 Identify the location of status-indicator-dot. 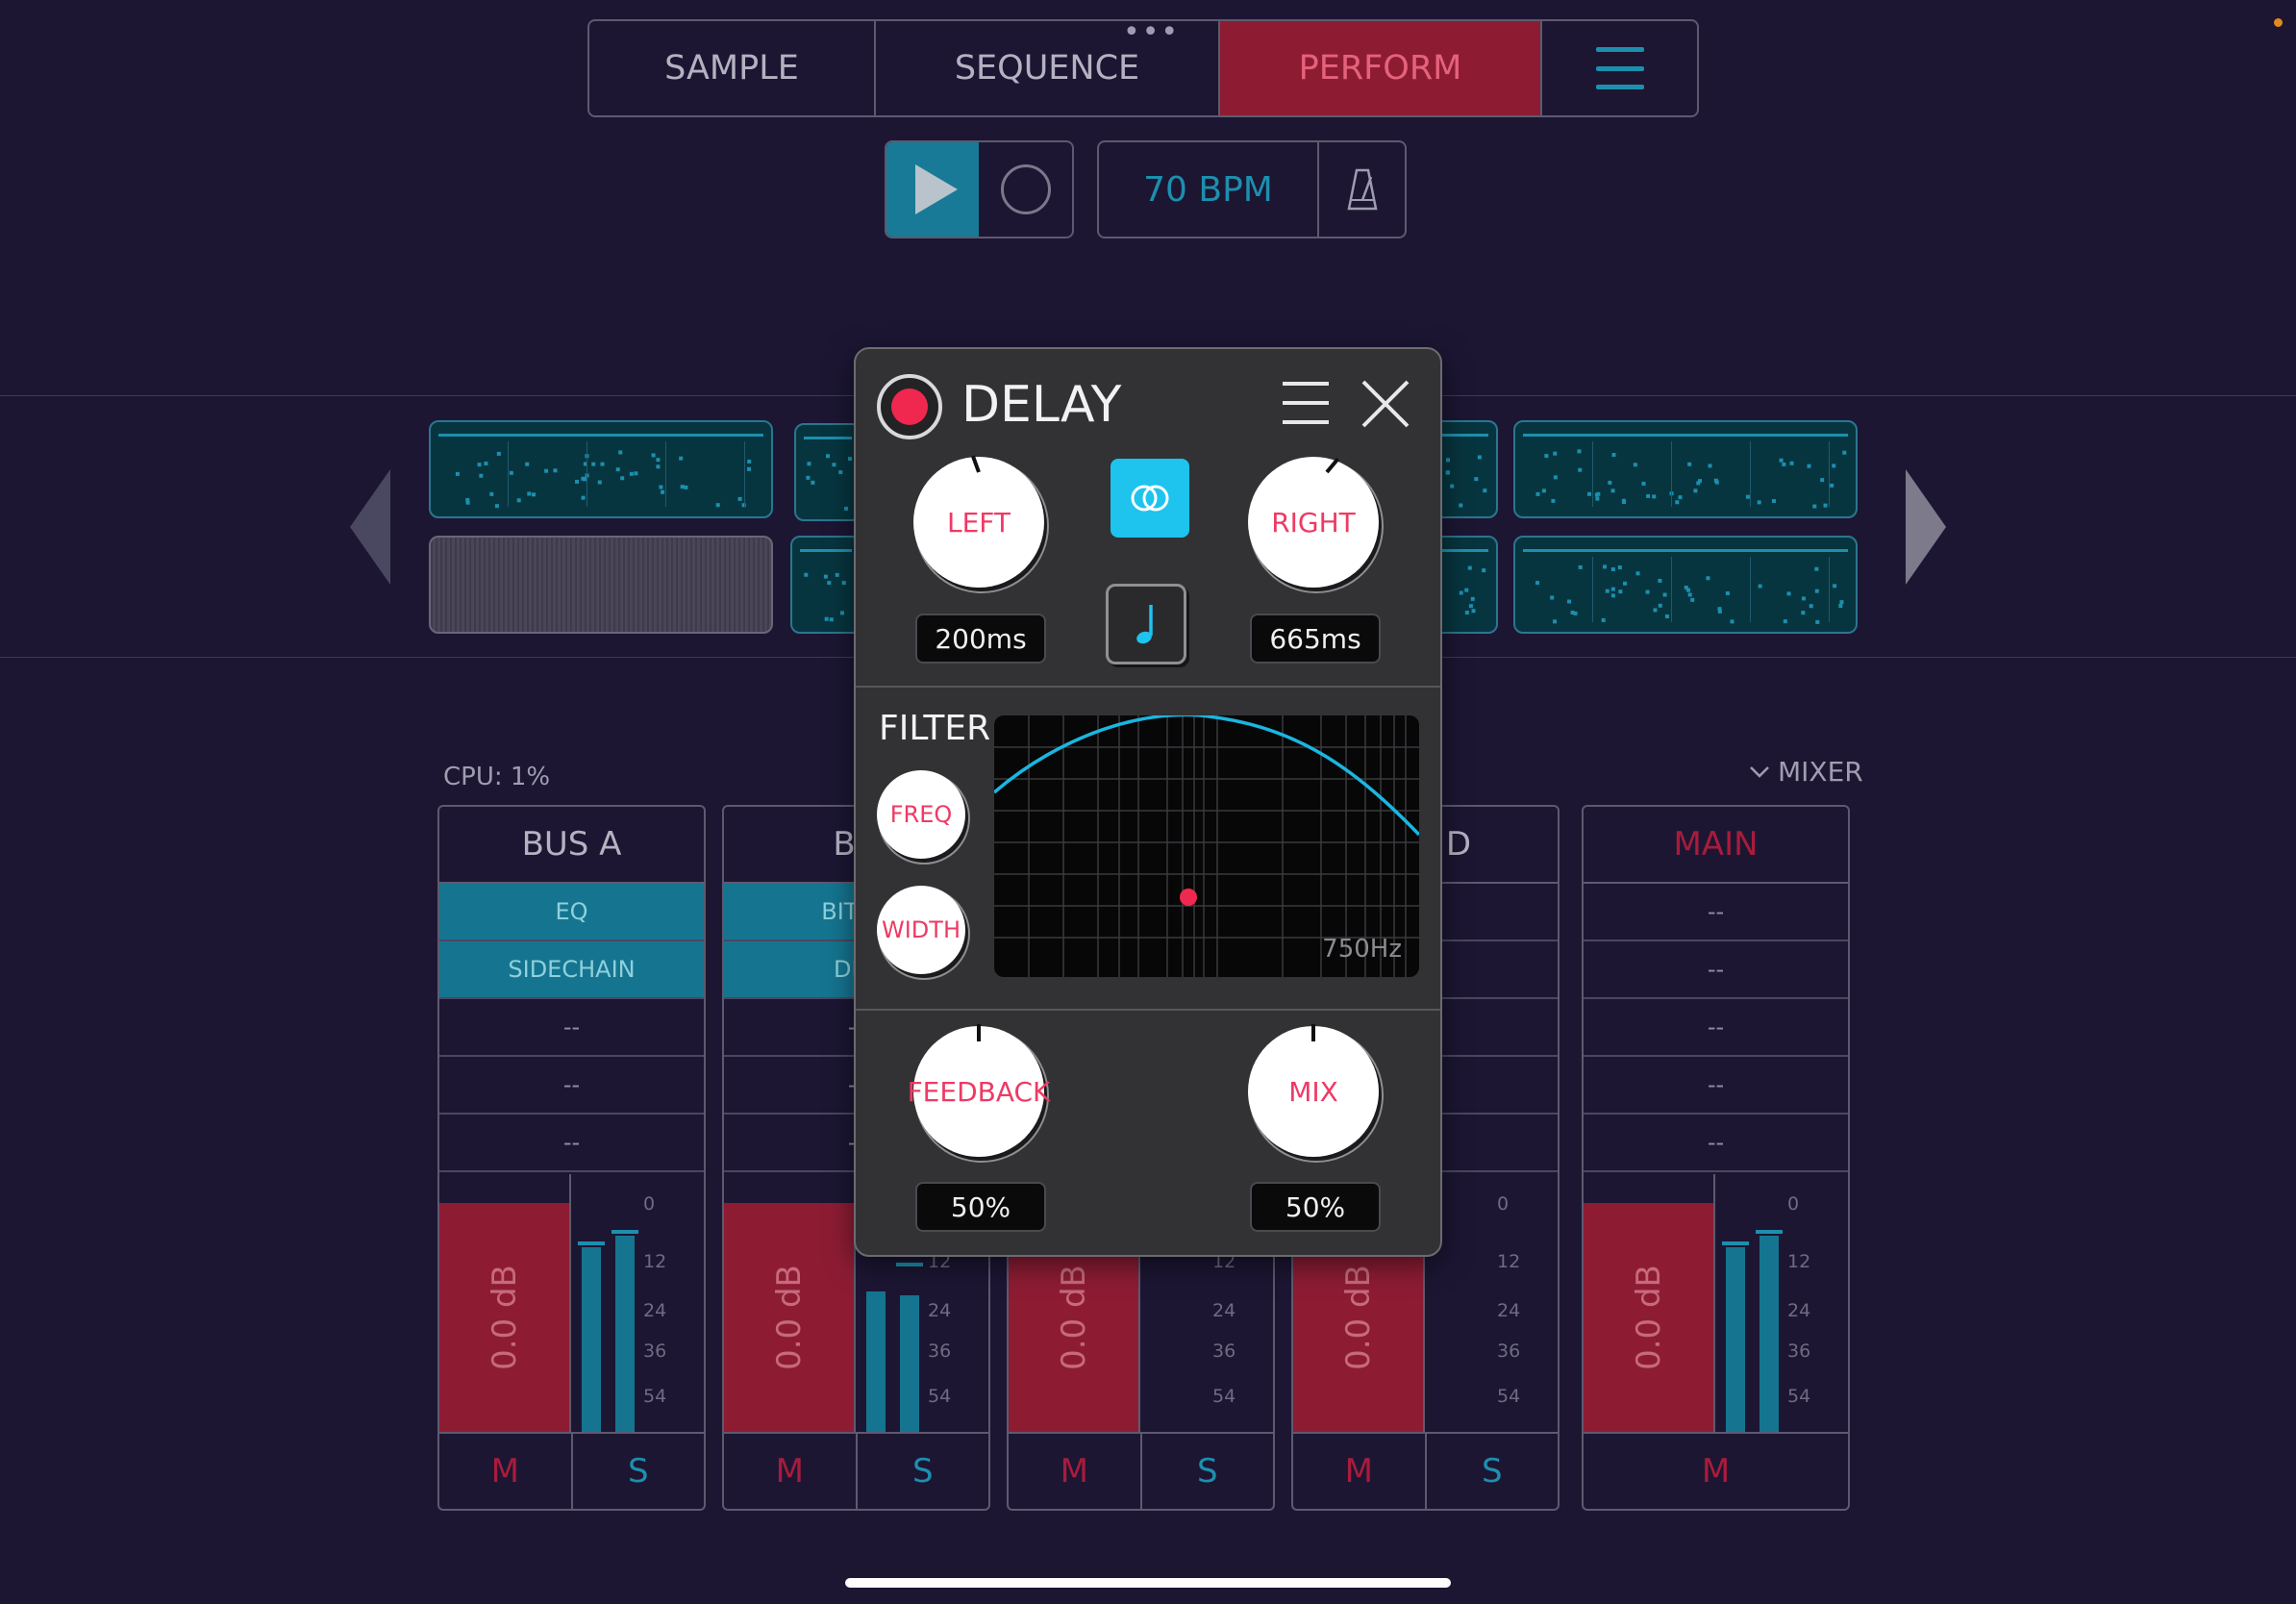
(2278, 22).